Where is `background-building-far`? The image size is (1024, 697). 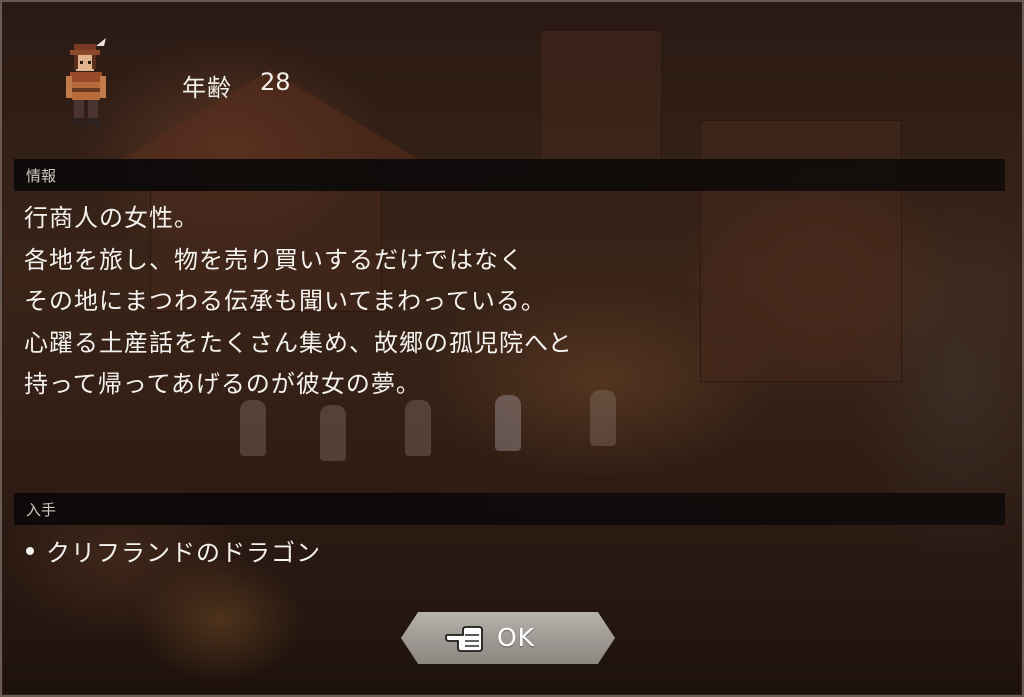
background-building-far is located at coordinates (601, 101).